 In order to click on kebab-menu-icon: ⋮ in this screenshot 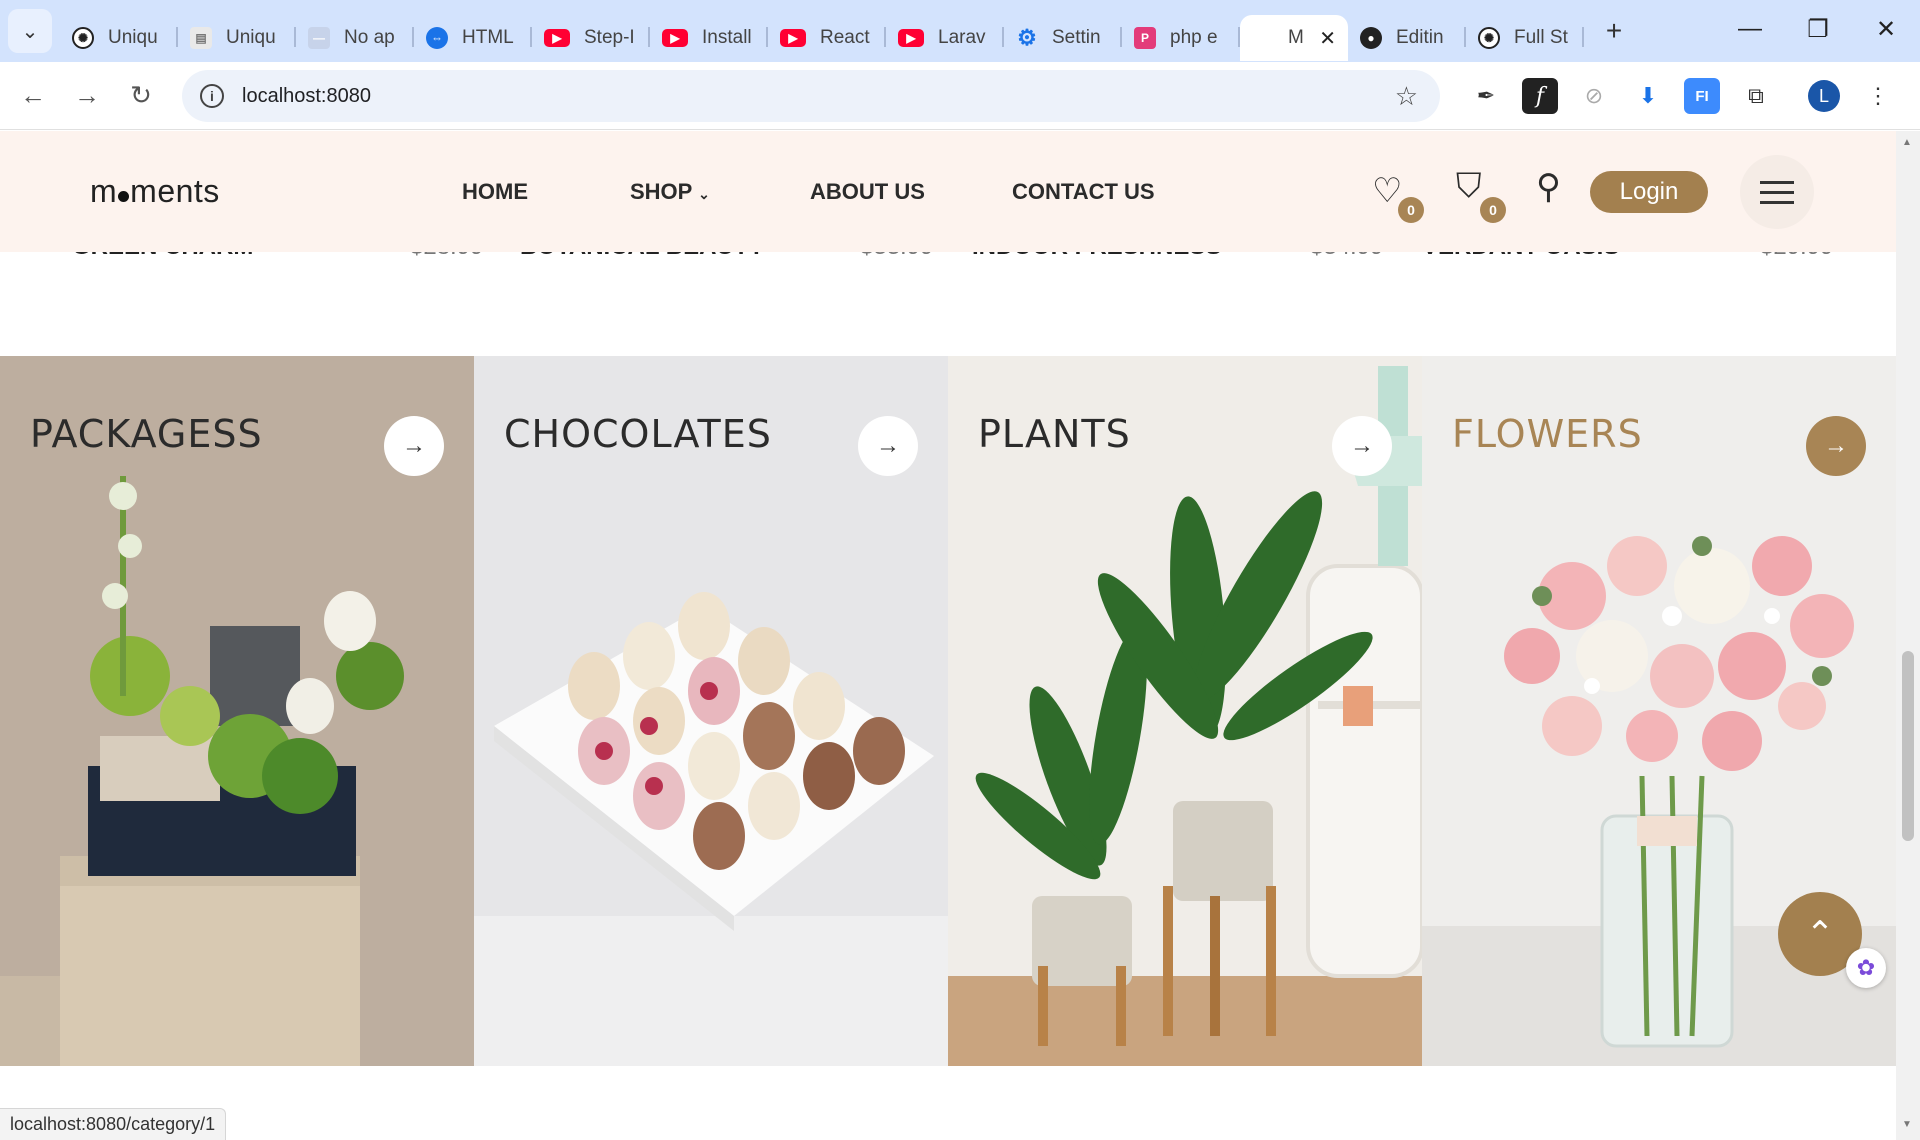, I will do `click(1878, 96)`.